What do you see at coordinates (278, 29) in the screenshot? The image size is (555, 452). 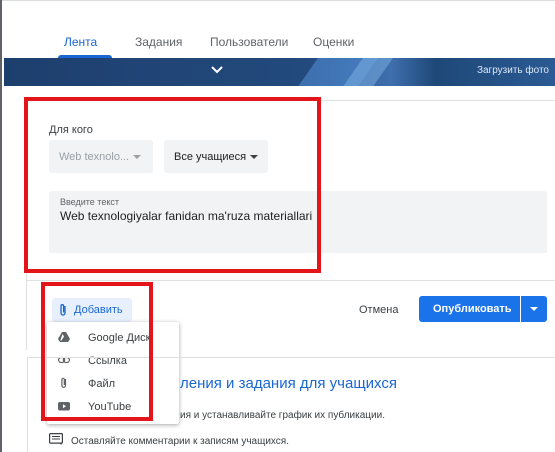 I see `top-navigation: Лента Задания Пользователи Оценки` at bounding box center [278, 29].